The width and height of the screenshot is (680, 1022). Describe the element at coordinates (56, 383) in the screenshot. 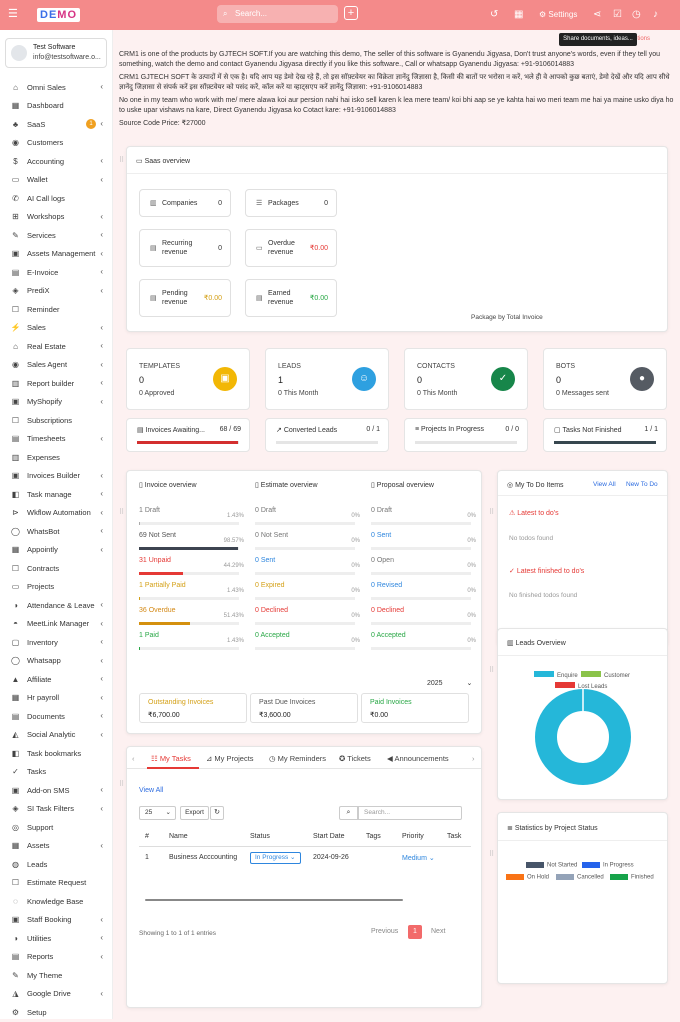

I see `sidebar-item-report-builder: ▥ Report builder ‹` at that location.